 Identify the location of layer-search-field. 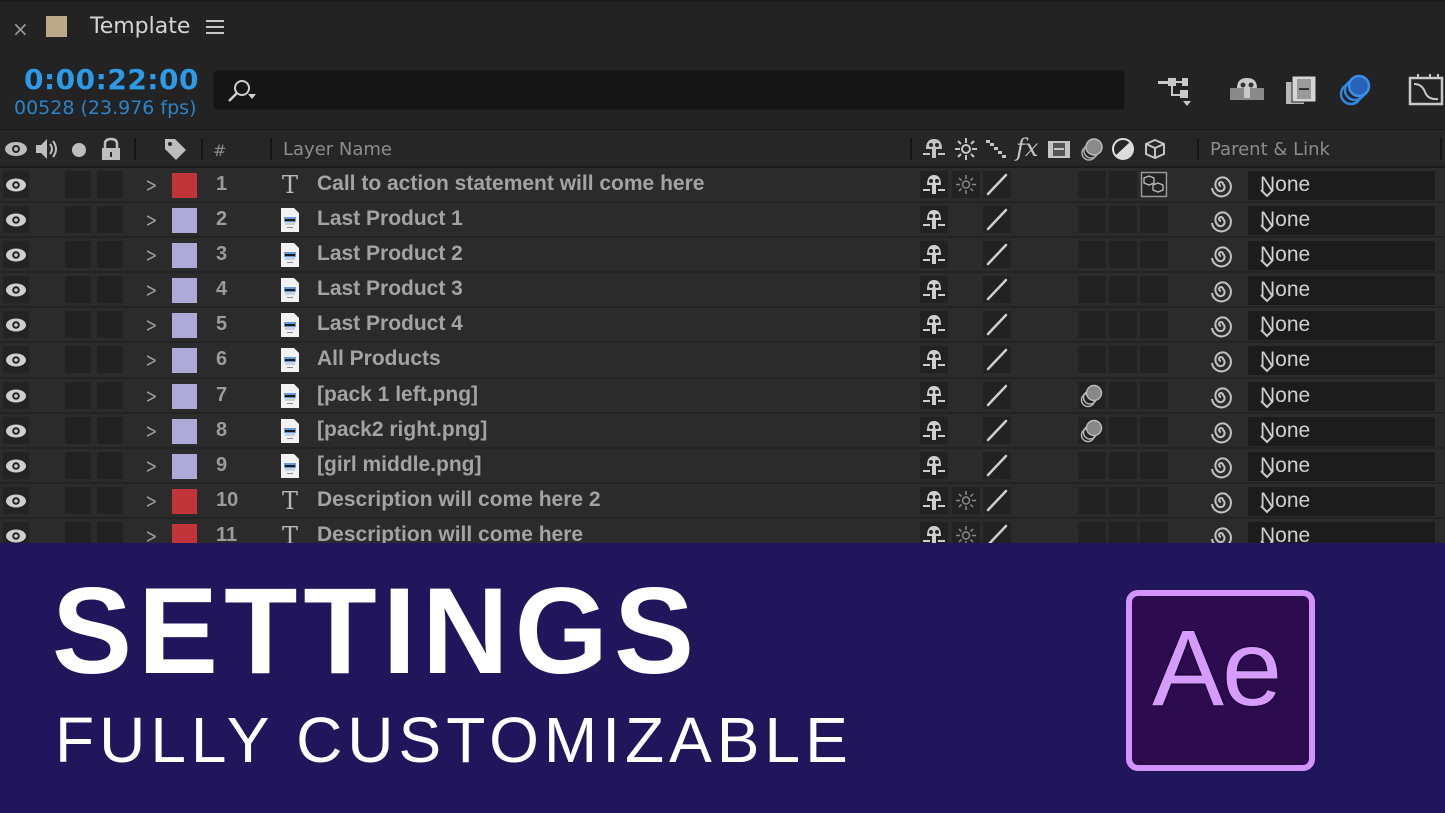
(669, 90).